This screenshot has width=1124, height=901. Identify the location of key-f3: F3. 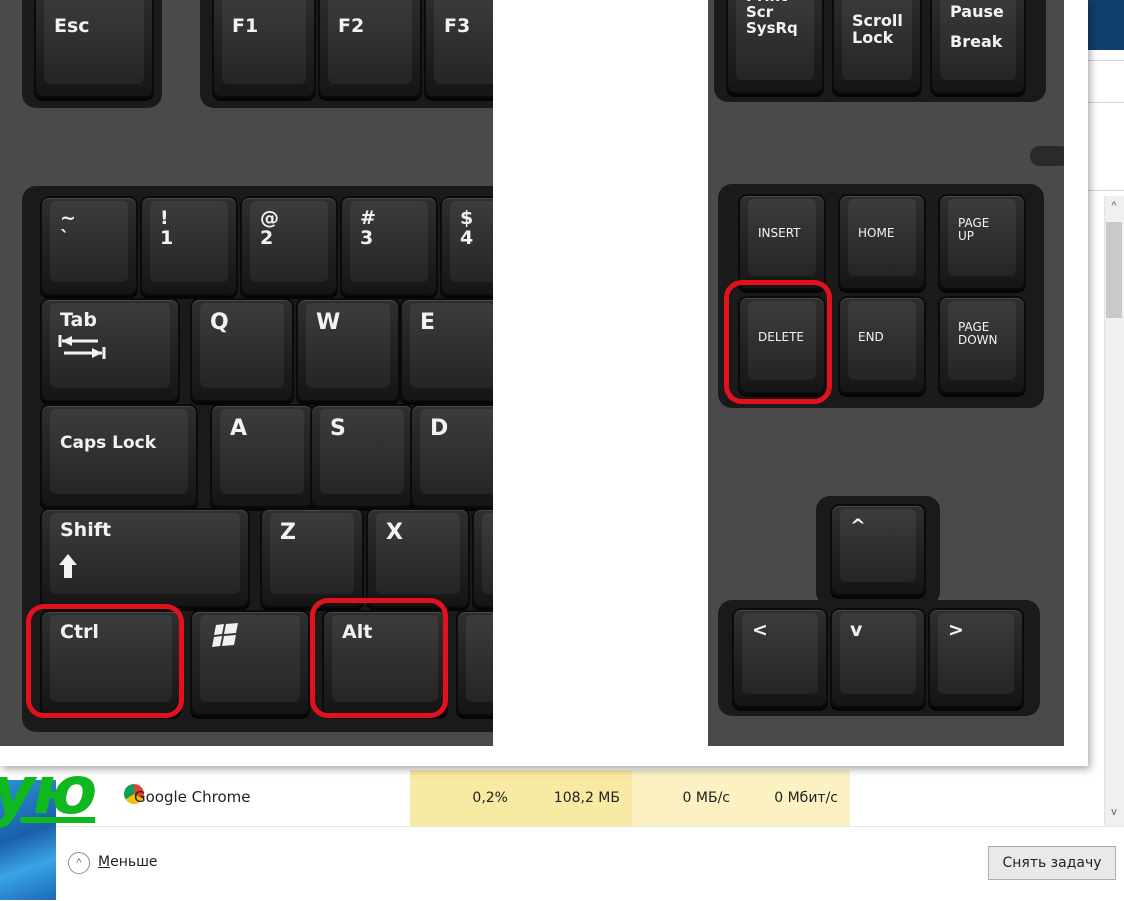
(458, 49).